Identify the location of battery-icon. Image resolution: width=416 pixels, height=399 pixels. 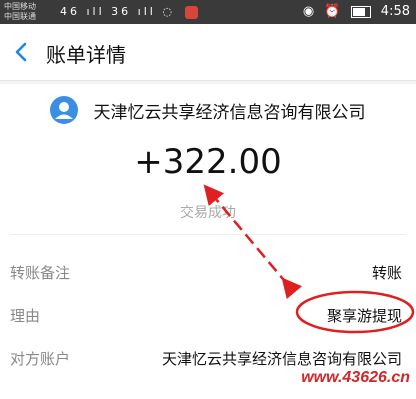
(360, 11).